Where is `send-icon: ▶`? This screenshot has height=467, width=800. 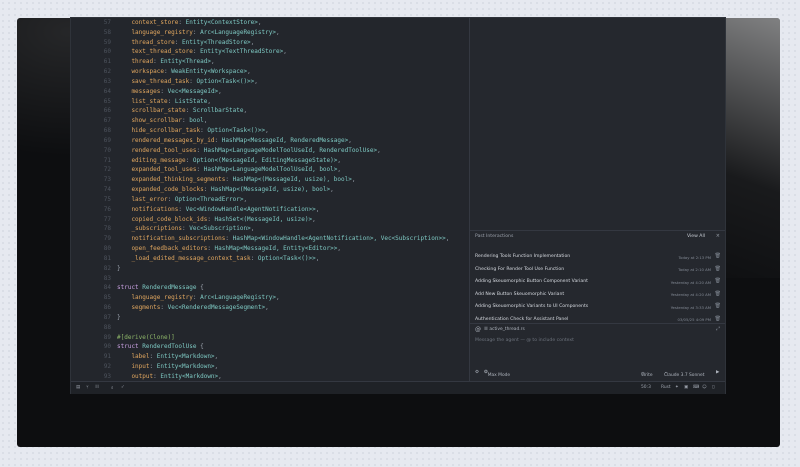
send-icon: ▶ is located at coordinates (717, 372).